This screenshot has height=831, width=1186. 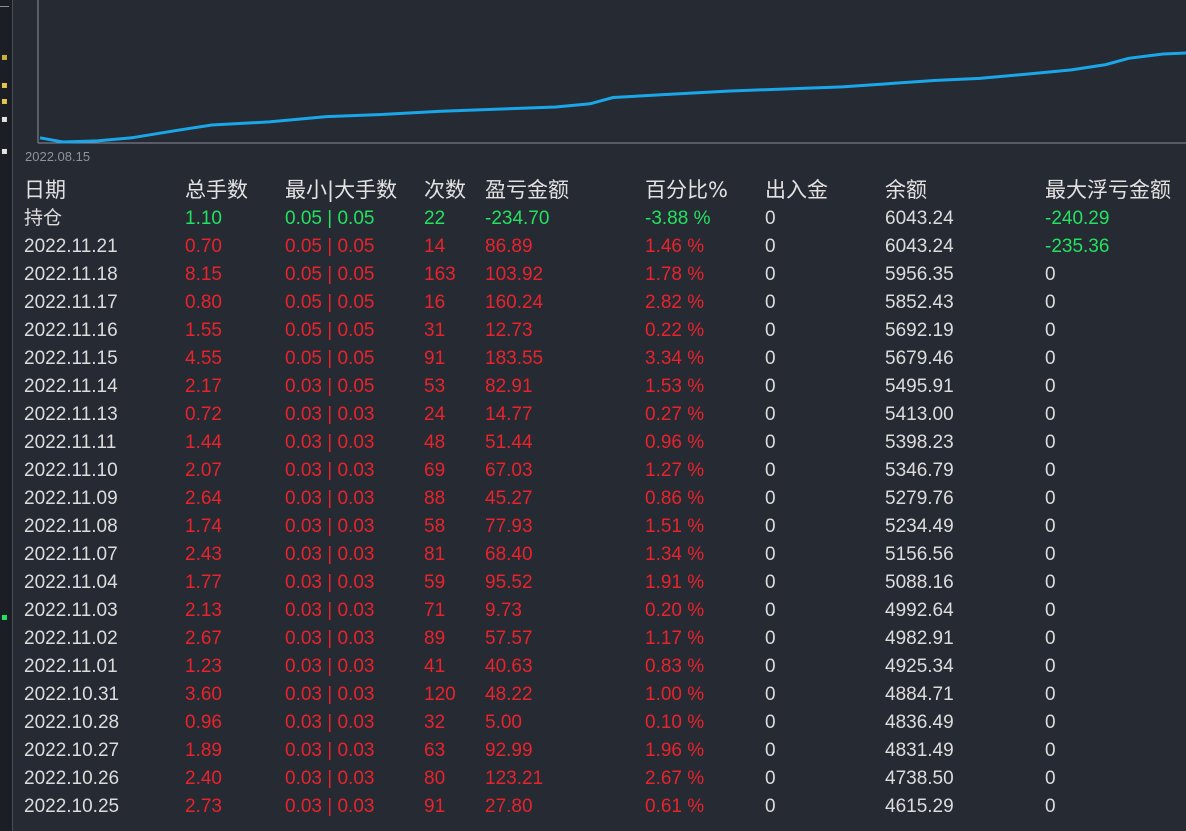 I want to click on header-percent: 百分比%, so click(x=686, y=190).